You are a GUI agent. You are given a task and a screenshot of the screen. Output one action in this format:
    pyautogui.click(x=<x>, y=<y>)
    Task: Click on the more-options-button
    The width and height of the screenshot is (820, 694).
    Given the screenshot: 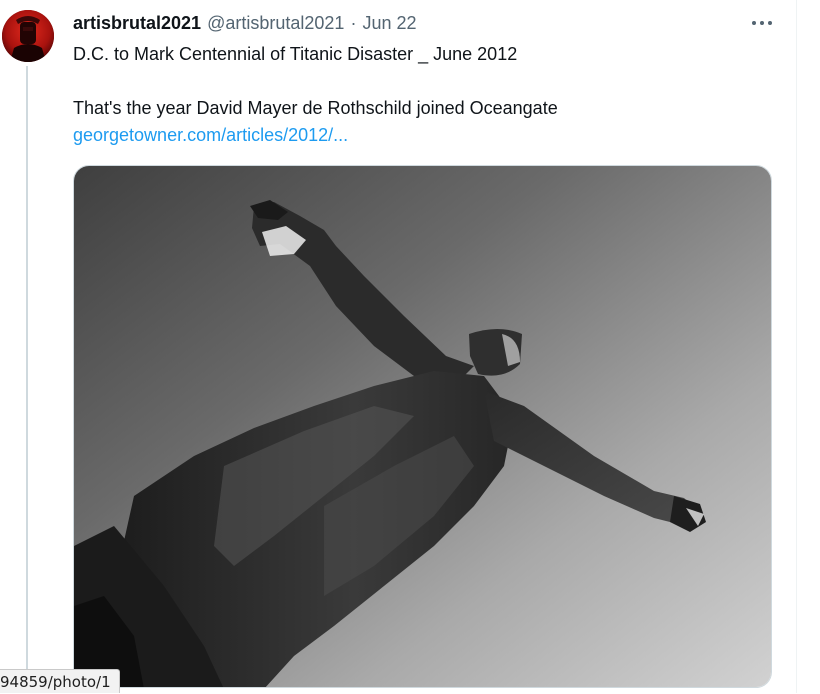 What is the action you would take?
    pyautogui.click(x=762, y=23)
    